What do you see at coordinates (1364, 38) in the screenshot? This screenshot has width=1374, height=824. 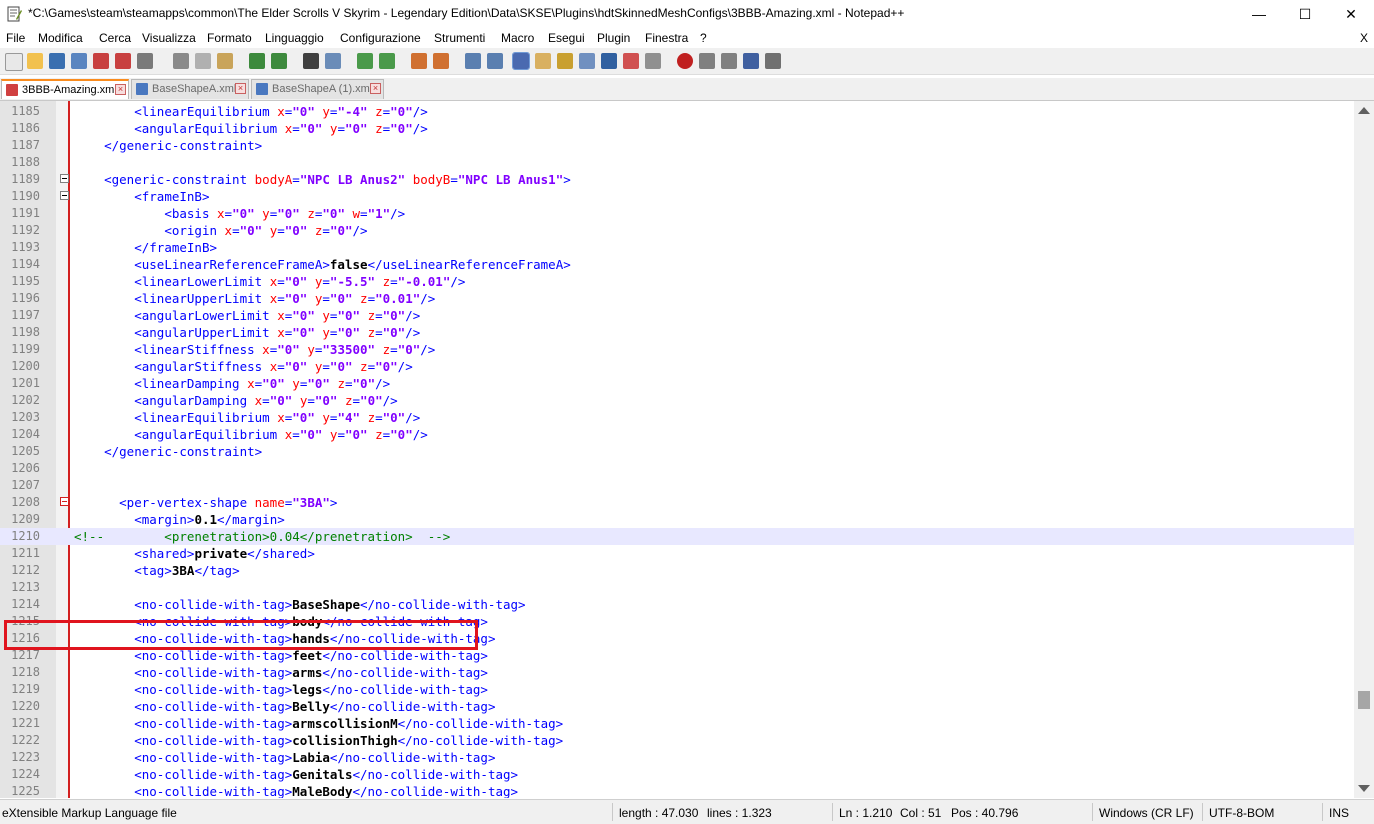 I see `close-document-button: X` at bounding box center [1364, 38].